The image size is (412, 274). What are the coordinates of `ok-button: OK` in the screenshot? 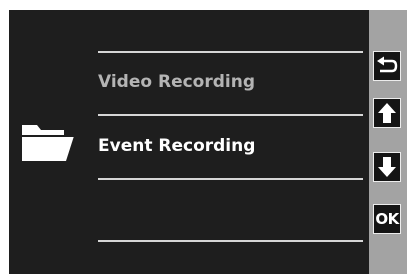 It's located at (387, 219).